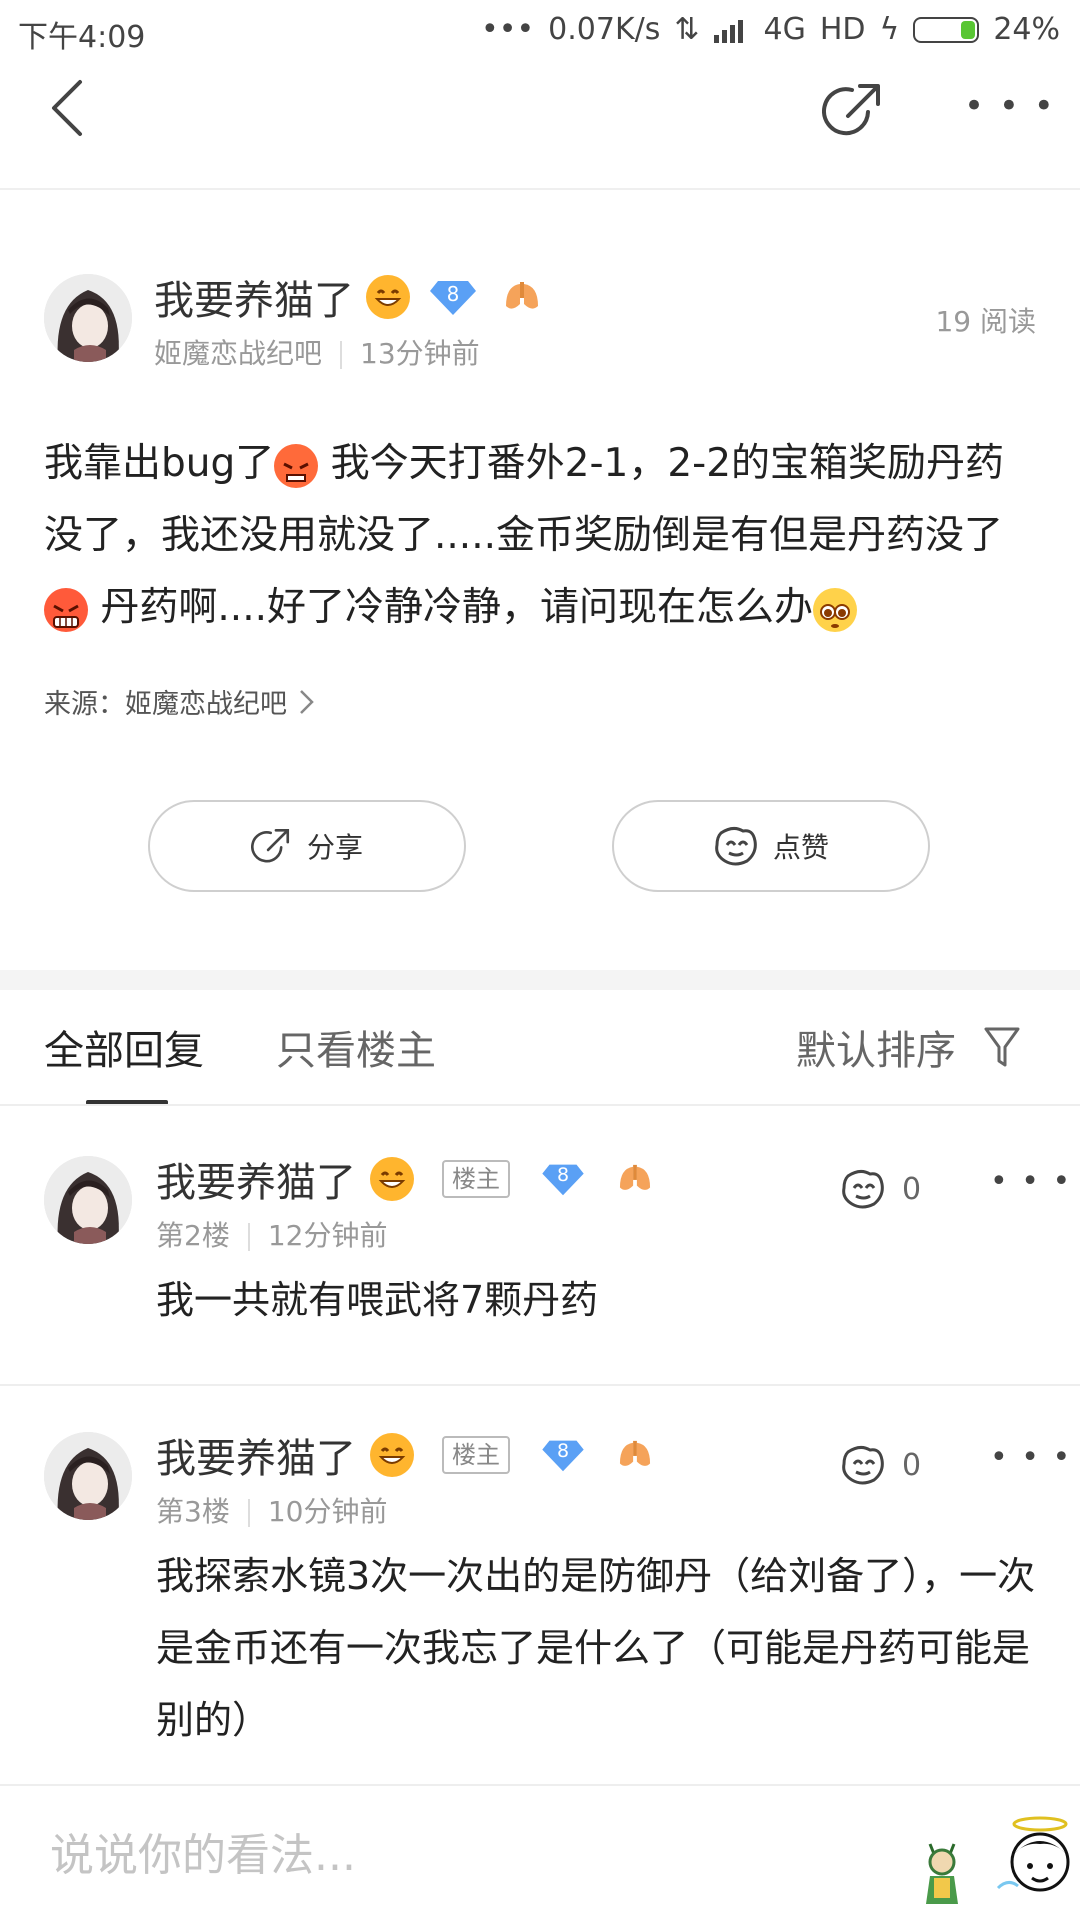 This screenshot has width=1080, height=1920. Describe the element at coordinates (942, 1870) in the screenshot. I see `warrior-sticker-icon` at that location.